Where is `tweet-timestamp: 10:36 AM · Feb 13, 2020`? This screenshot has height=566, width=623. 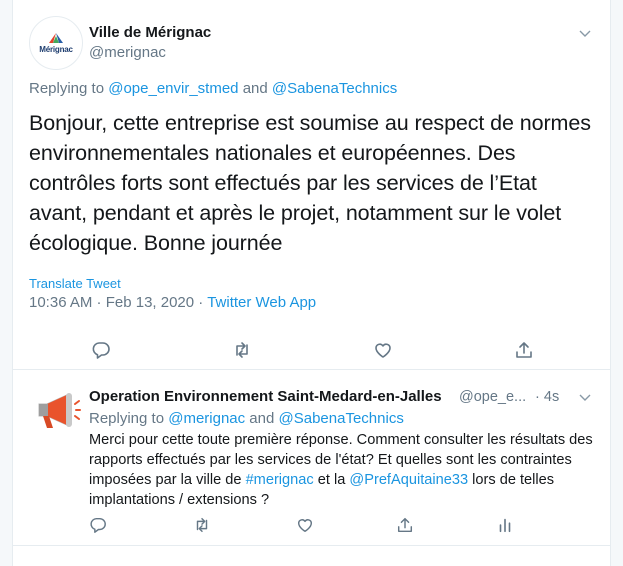
tweet-timestamp: 10:36 AM · Feb 13, 2020 is located at coordinates (111, 302).